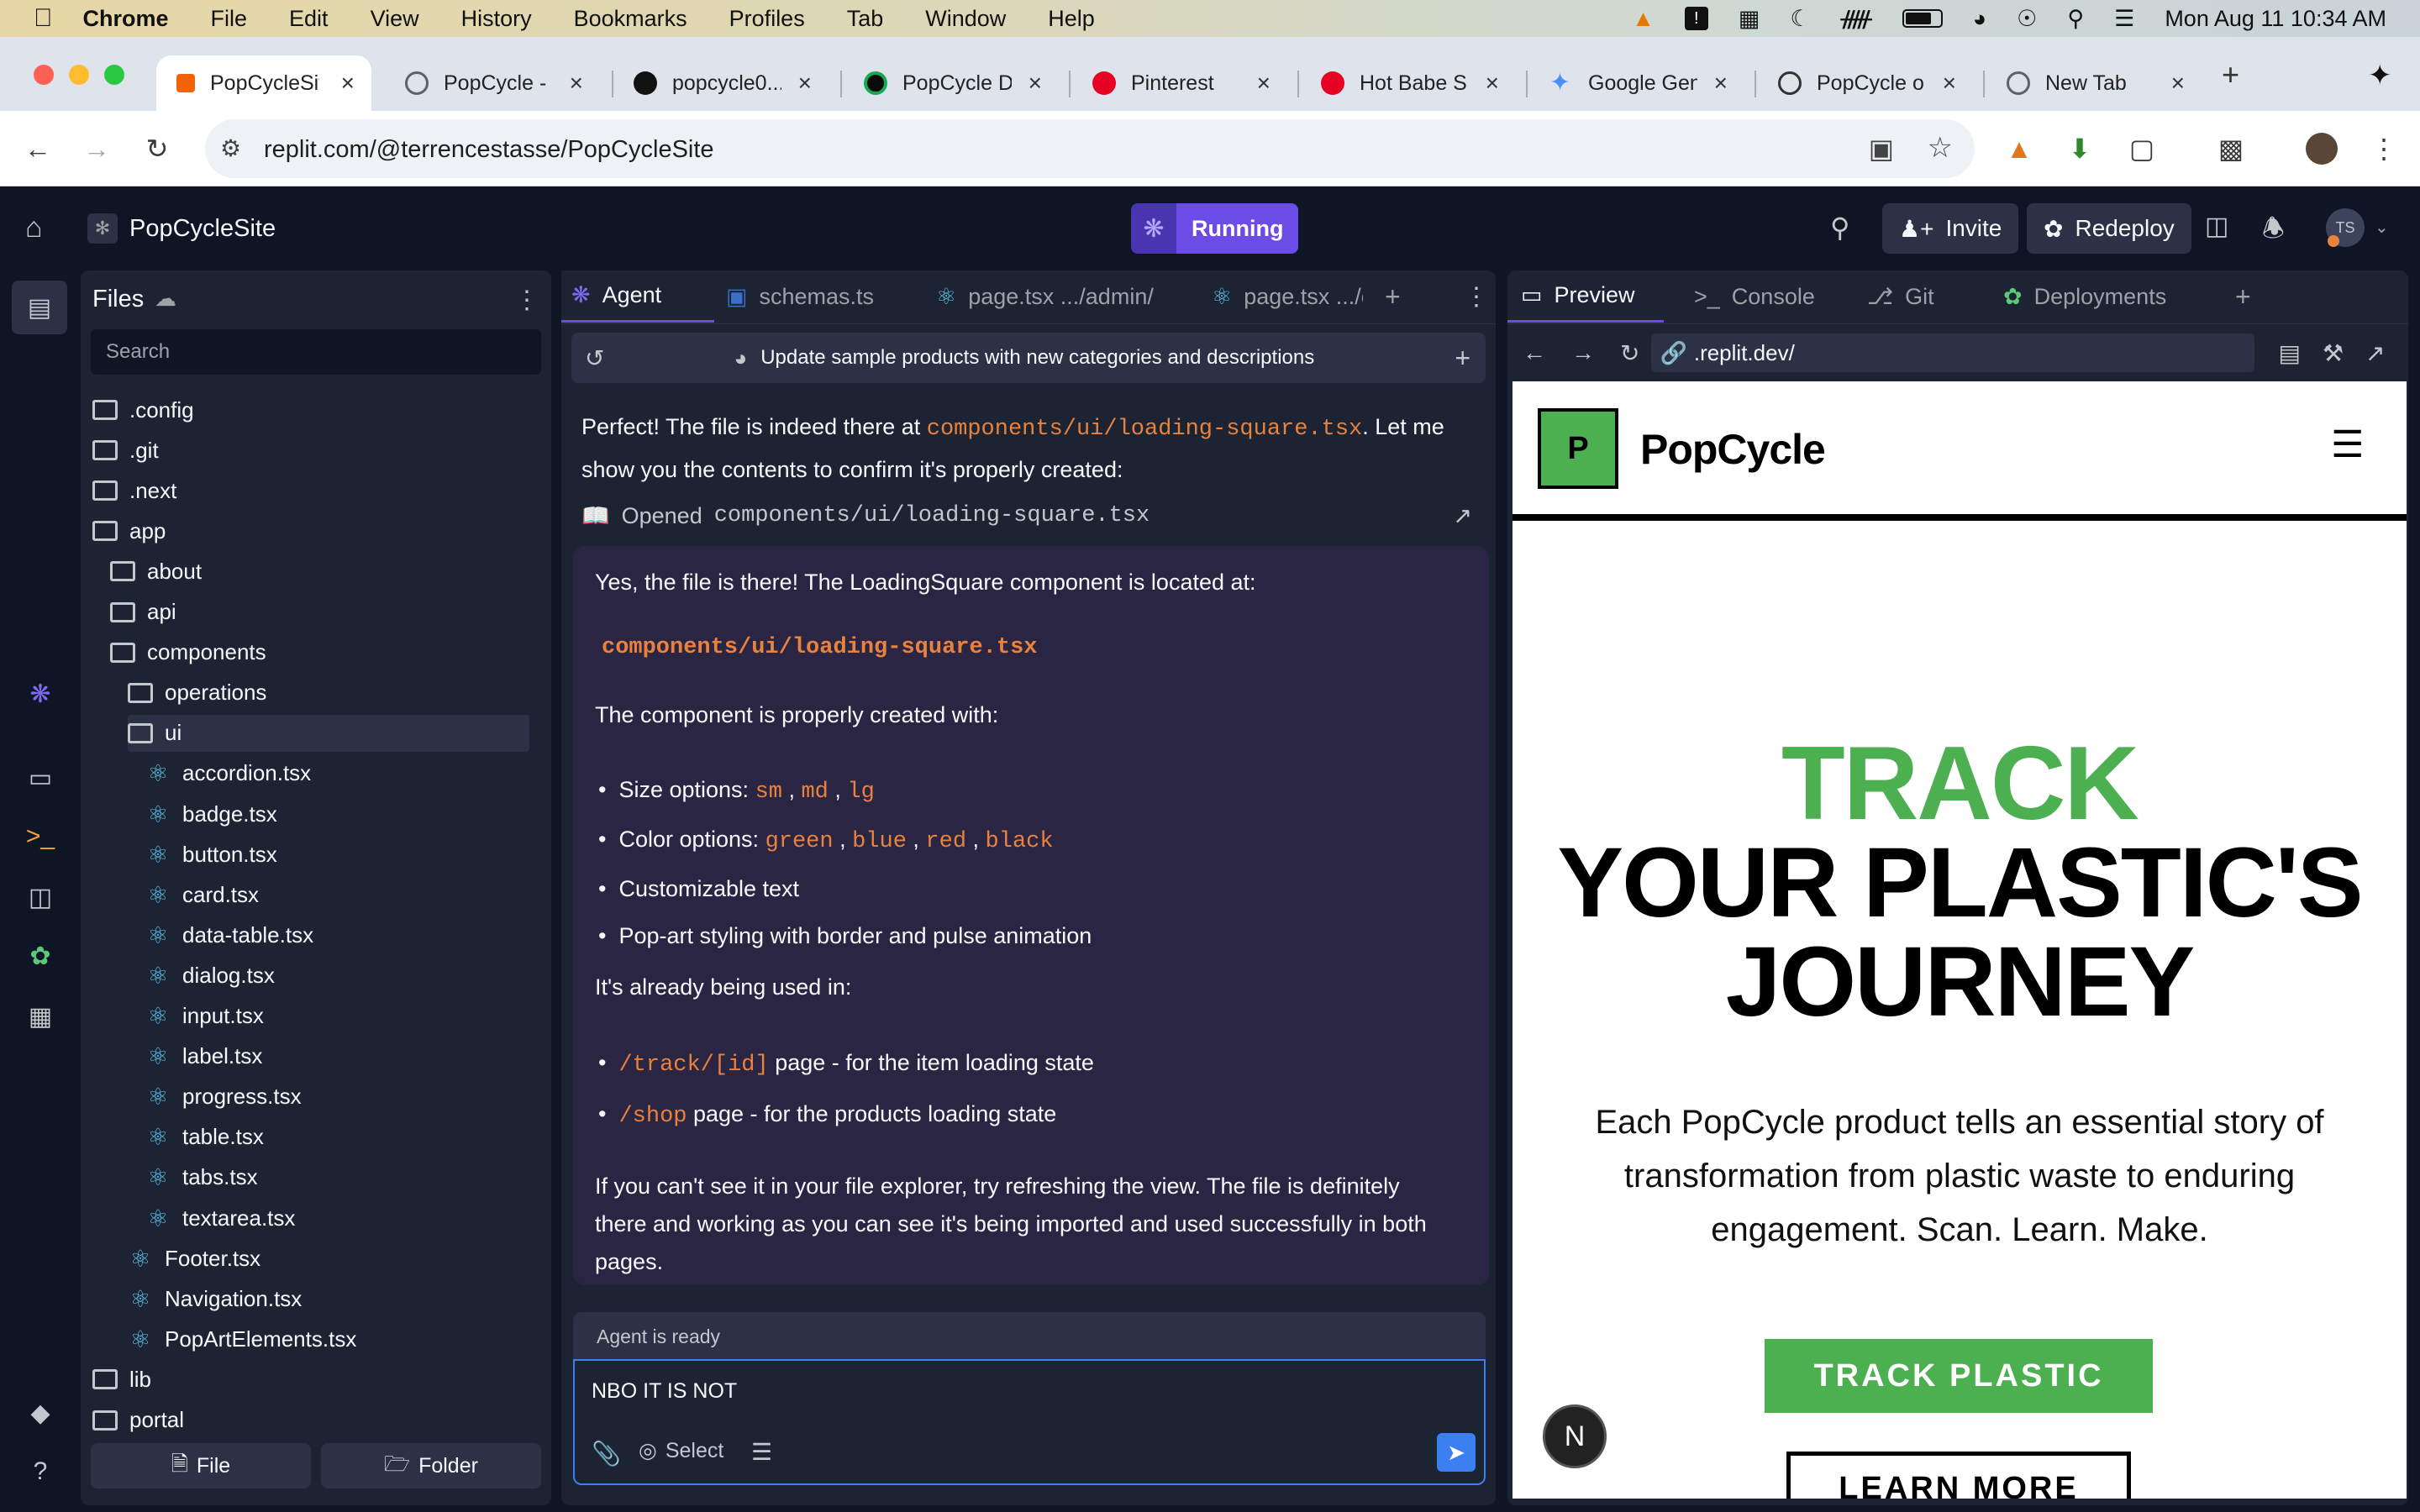  Describe the element at coordinates (2380, 75) in the screenshot. I see `gemini-sparkle-icon: ✦` at that location.